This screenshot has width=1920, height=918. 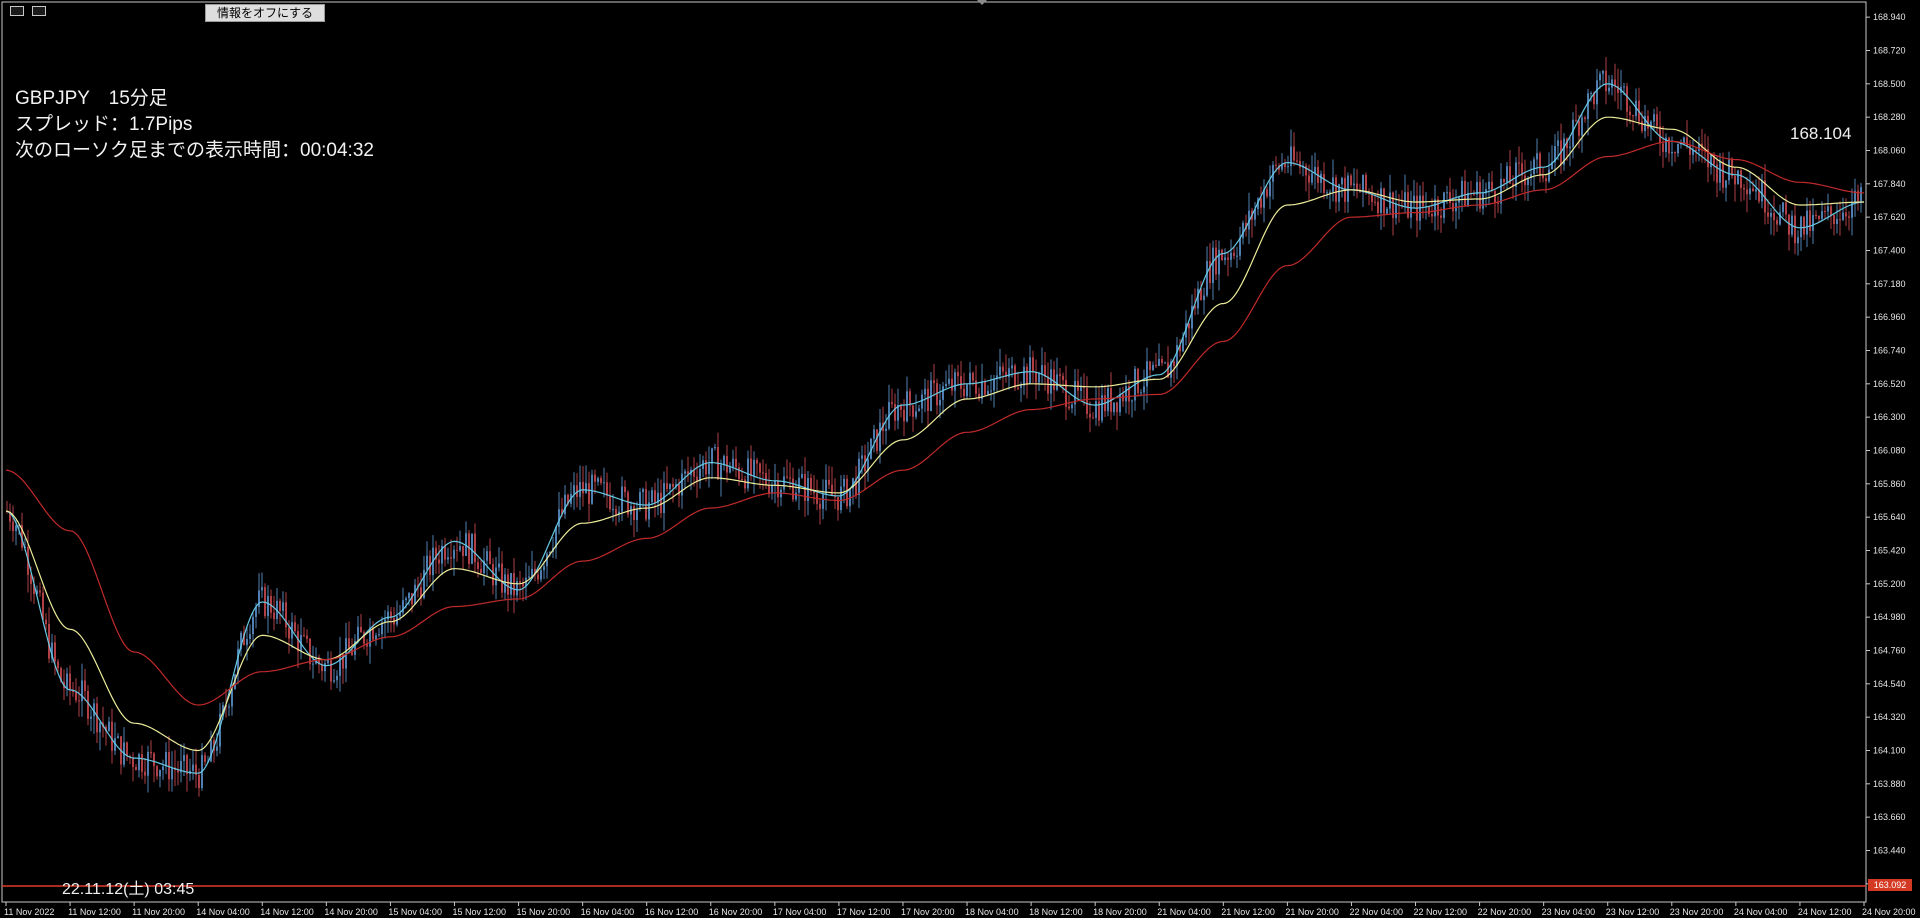 I want to click on y-tick-label: 168.940, so click(x=1889, y=17).